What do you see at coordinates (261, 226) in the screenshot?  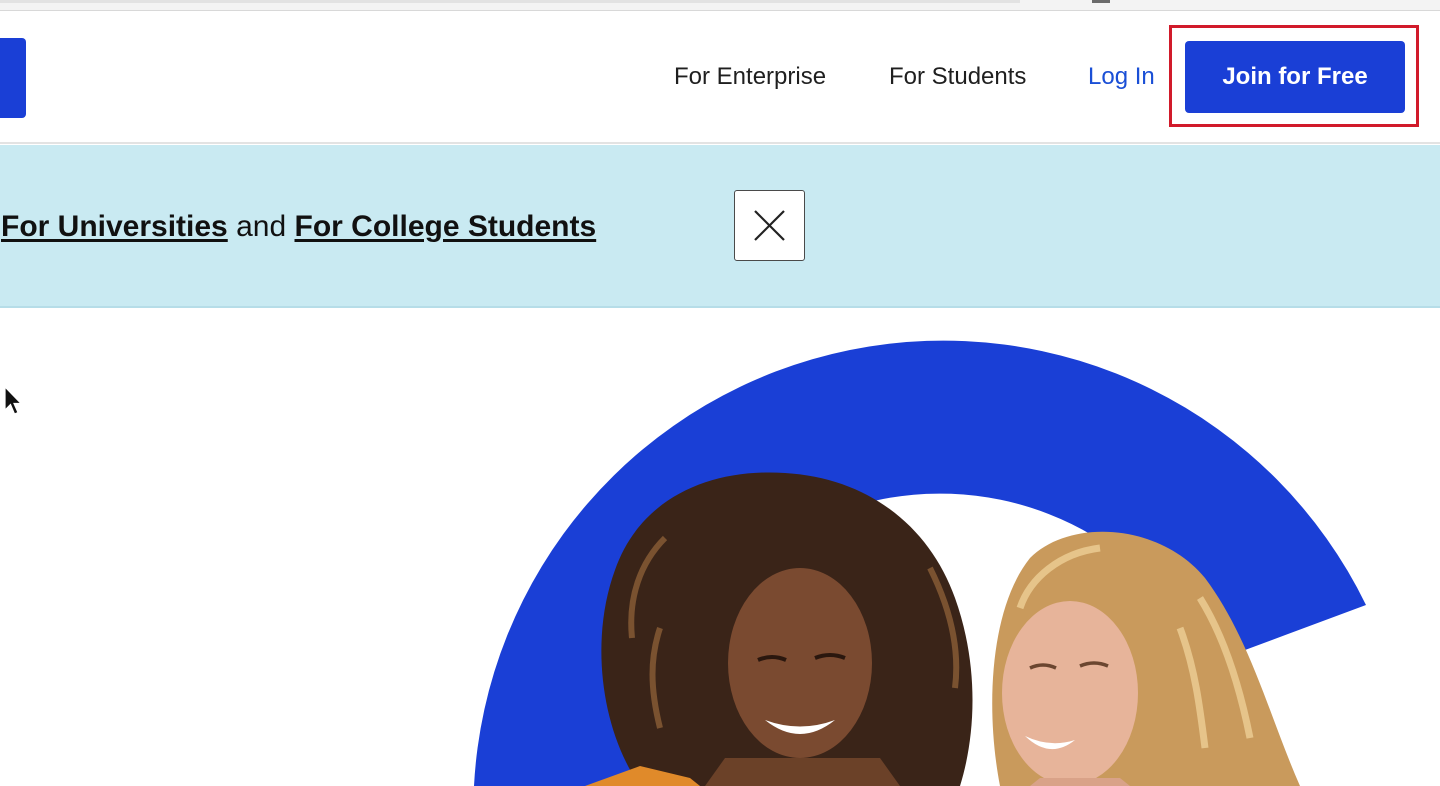 I see `banner-connector-text: and` at bounding box center [261, 226].